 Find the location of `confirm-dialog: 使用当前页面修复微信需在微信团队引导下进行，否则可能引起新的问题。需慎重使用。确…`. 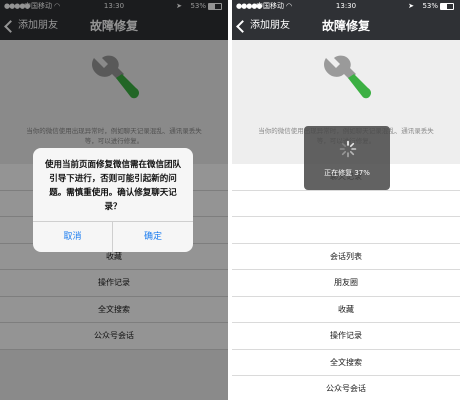

confirm-dialog: 使用当前页面修复微信需在微信团队引导下进行，否则可能引起新的问题。需慎重使用。确… is located at coordinates (113, 200).